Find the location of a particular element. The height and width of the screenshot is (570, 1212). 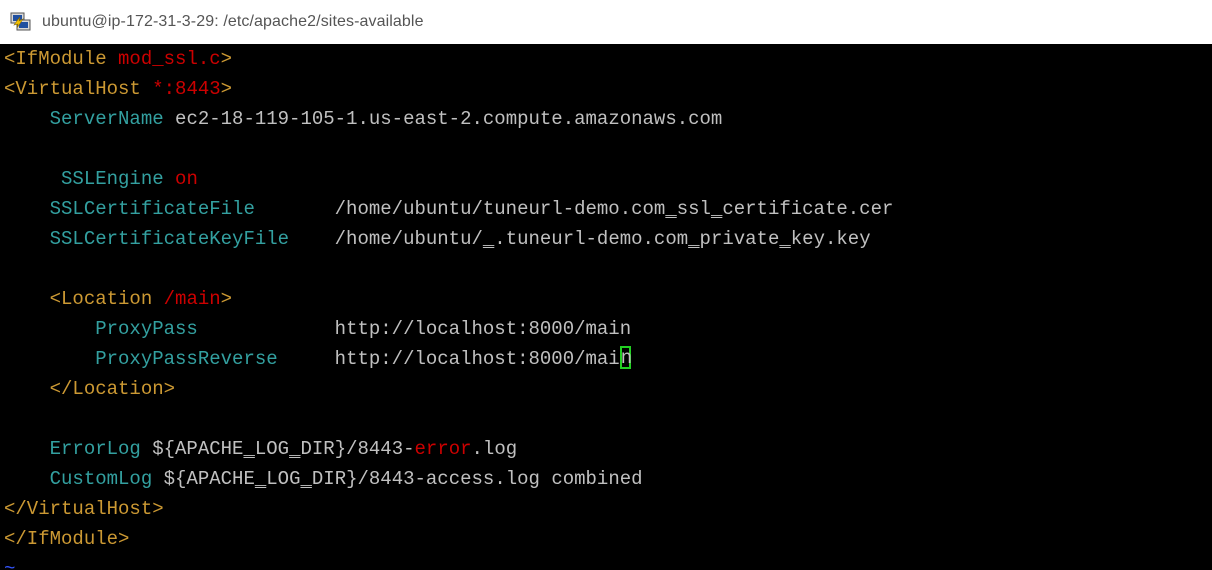

terminal-text: <VirtualHost is located at coordinates (78, 89).